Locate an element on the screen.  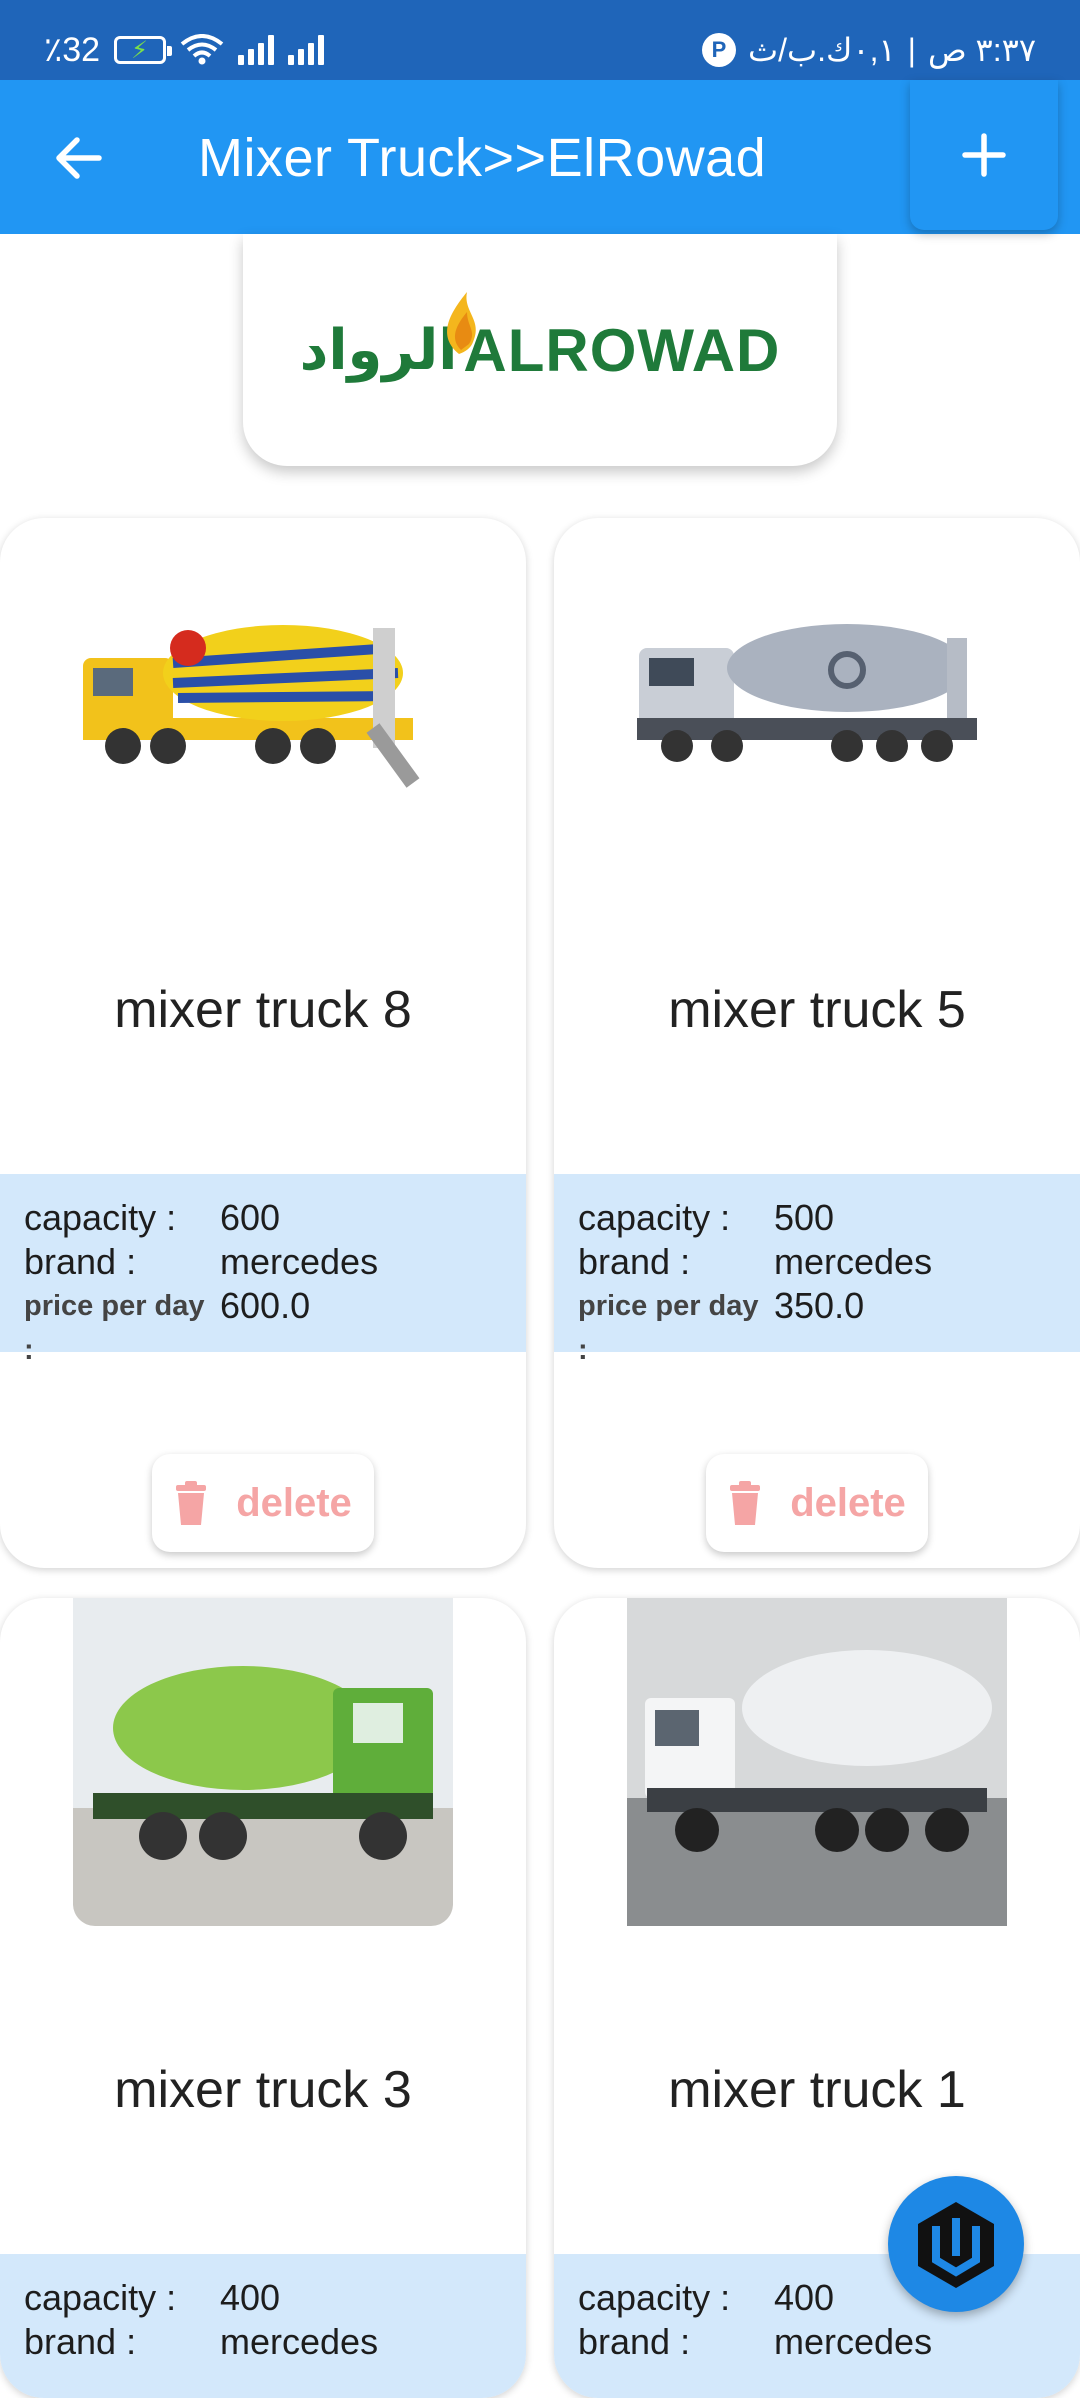
plus-icon is located at coordinates (984, 155).